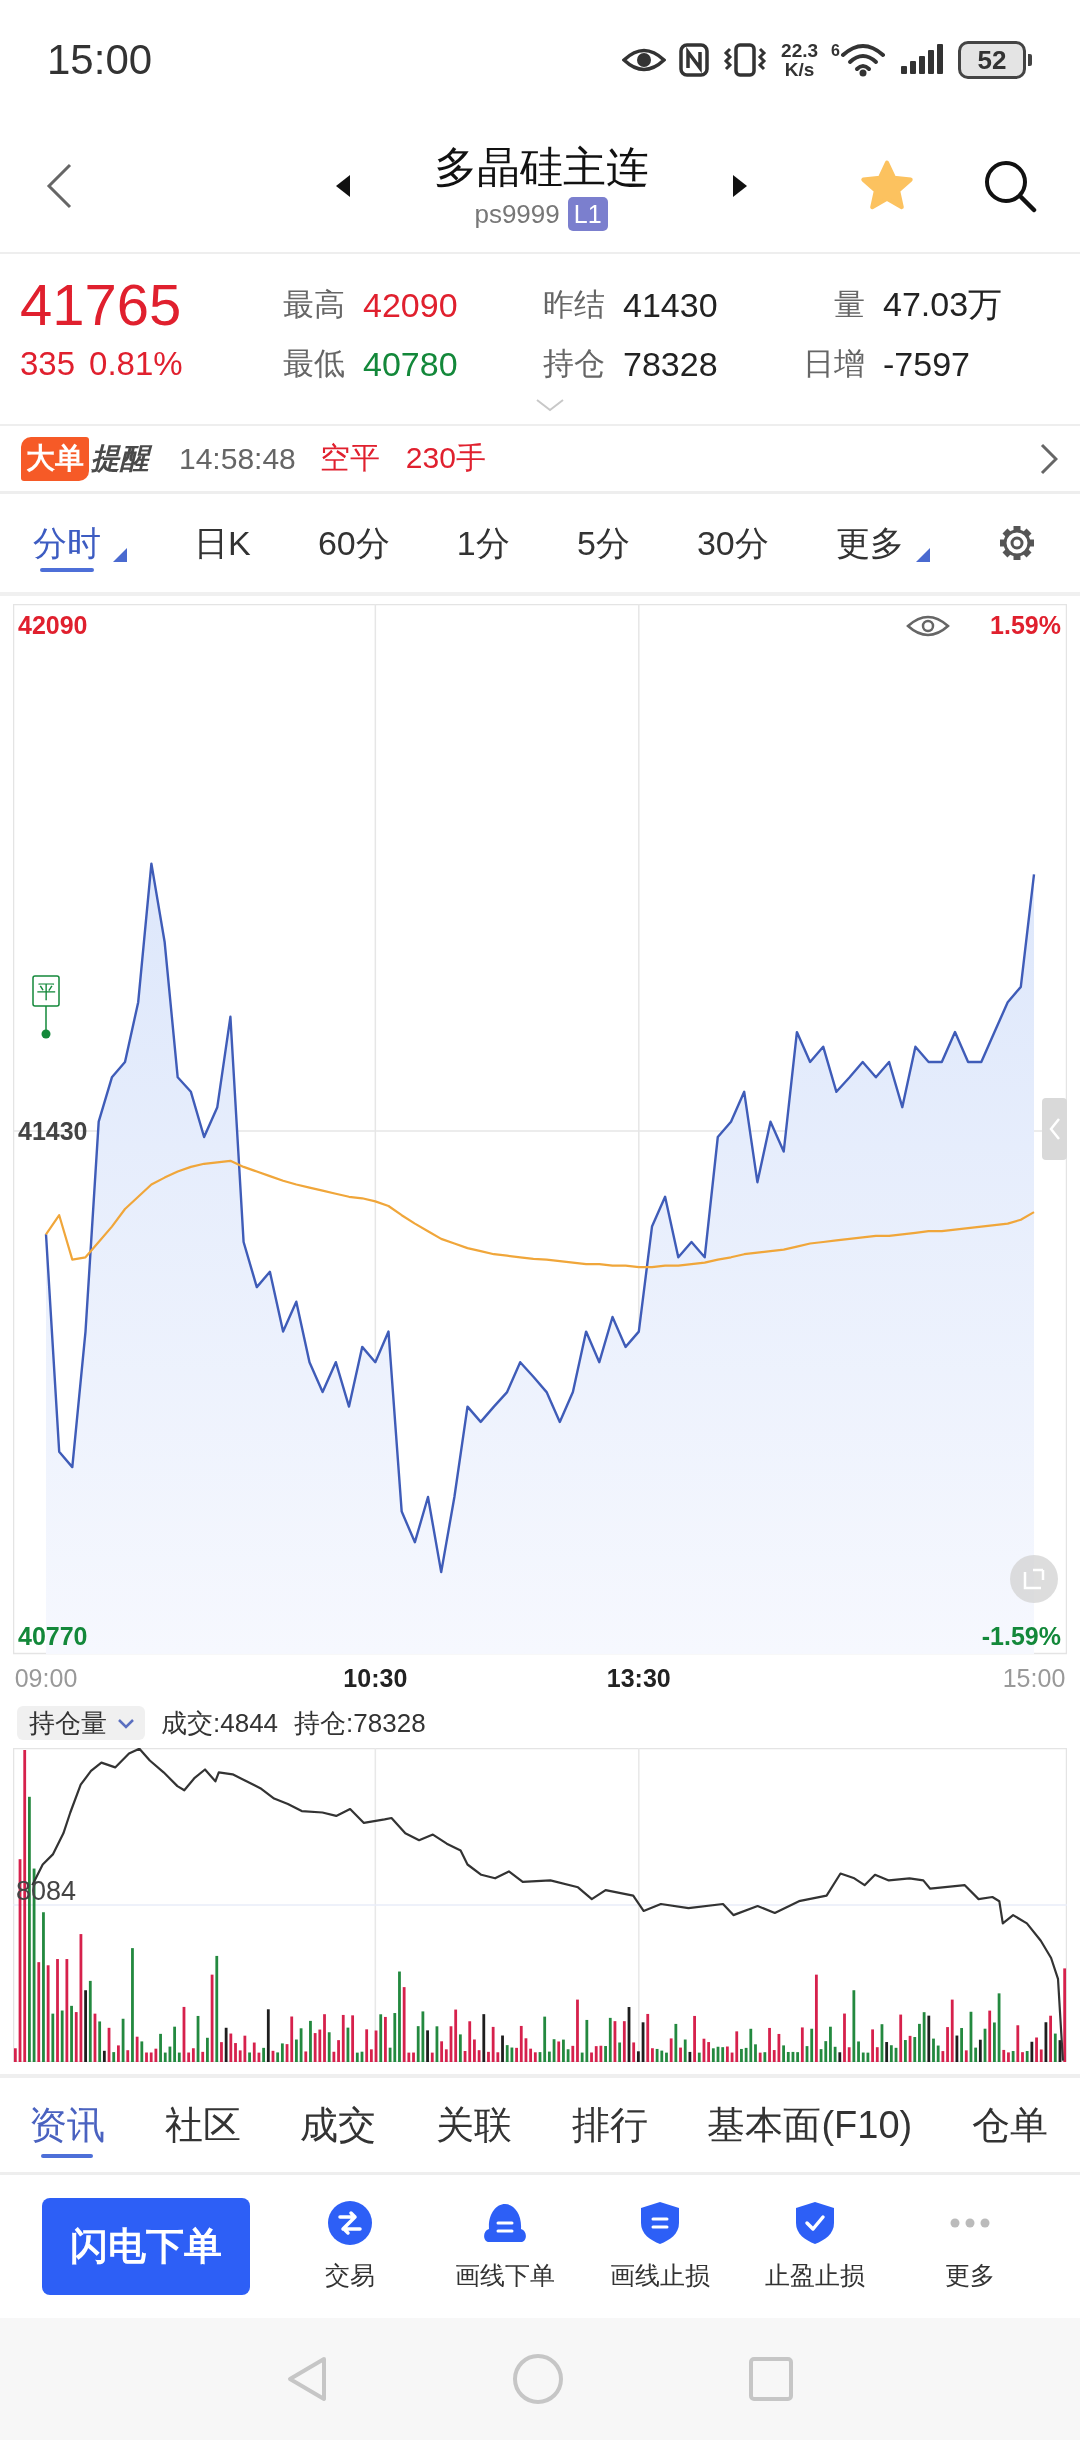 The width and height of the screenshot is (1080, 2440). I want to click on info-tab: 资讯, so click(67, 2125).